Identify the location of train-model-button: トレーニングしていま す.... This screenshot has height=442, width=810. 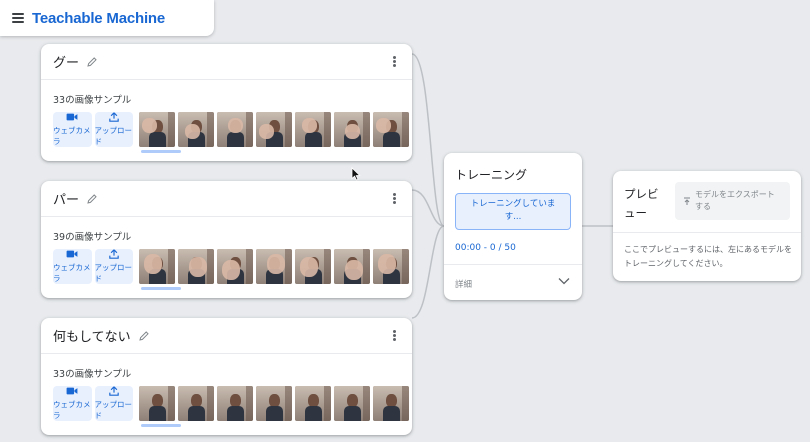
(513, 211).